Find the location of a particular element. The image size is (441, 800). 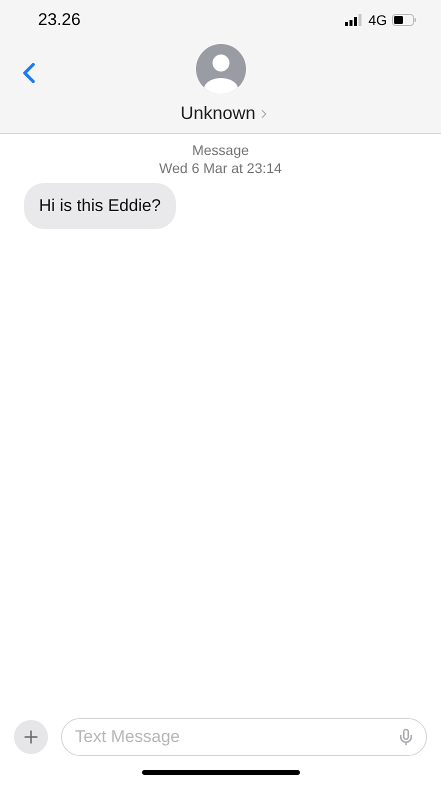

service-label: Message is located at coordinates (220, 150).